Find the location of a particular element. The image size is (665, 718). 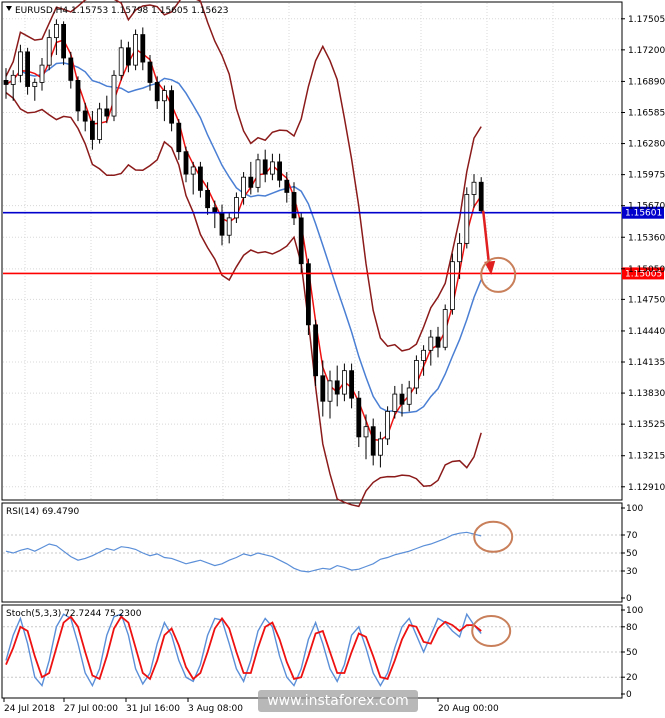

price-tick-label: 1.17505 is located at coordinates (646, 20).